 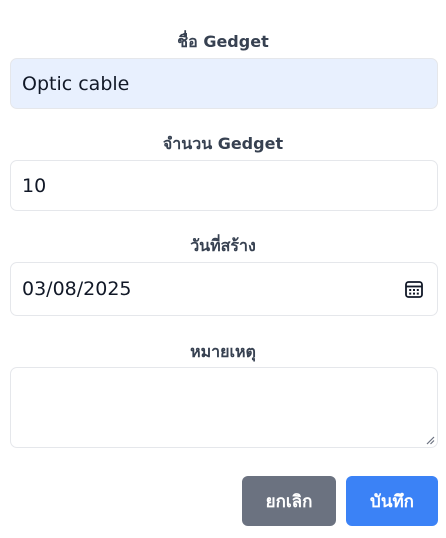 What do you see at coordinates (289, 501) in the screenshot?
I see `cancel-button: ยกเลิก` at bounding box center [289, 501].